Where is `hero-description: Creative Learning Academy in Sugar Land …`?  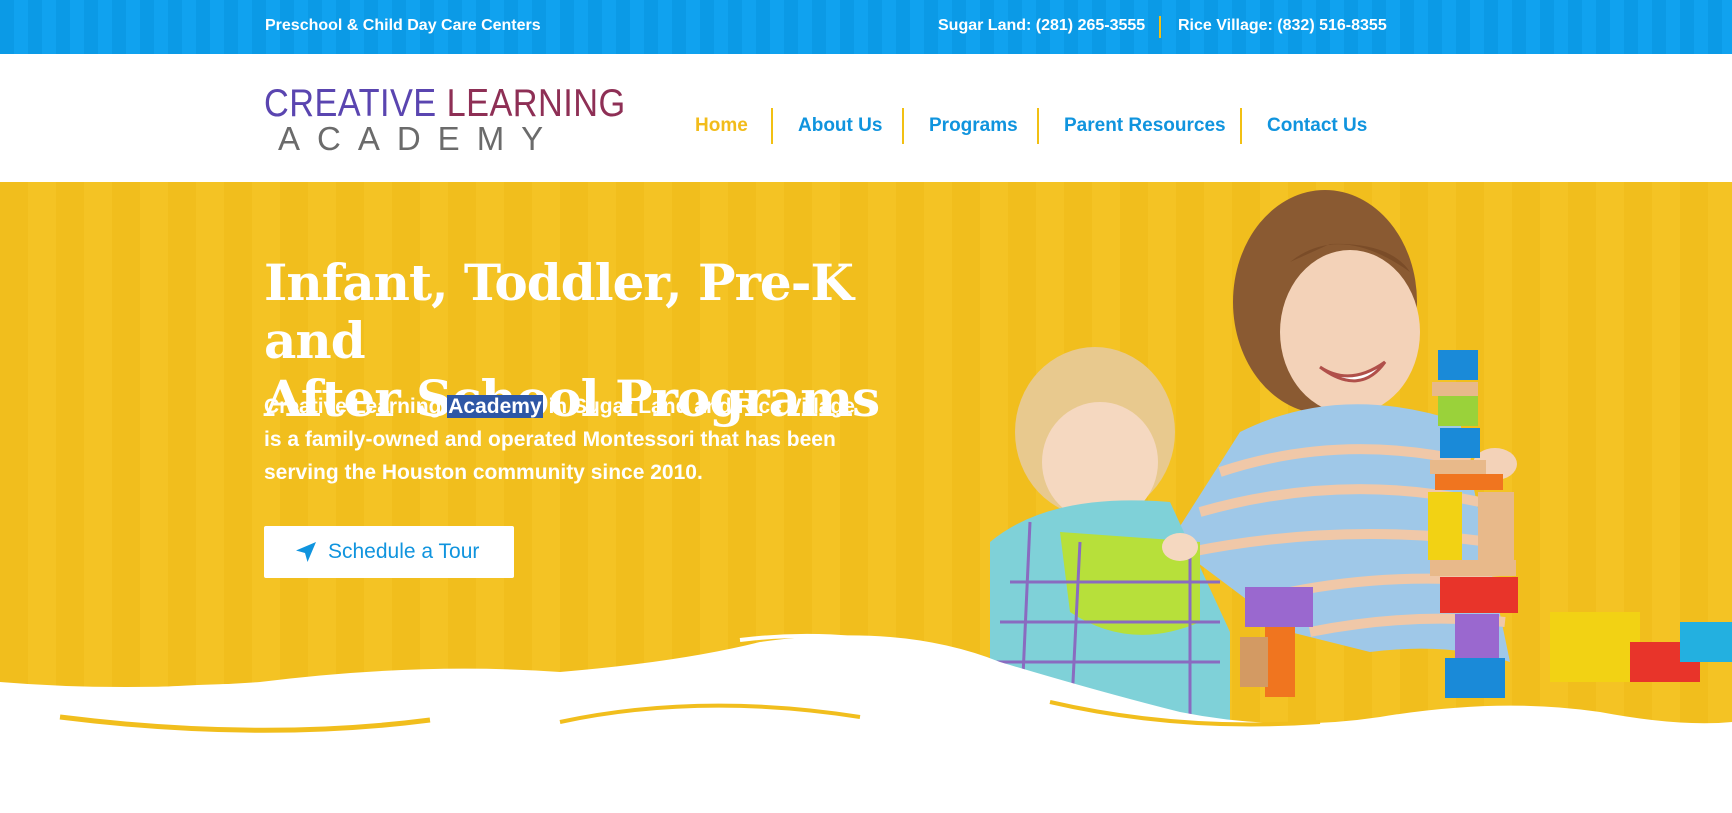
hero-description: Creative Learning Academy in Sugar Land … is located at coordinates (564, 439).